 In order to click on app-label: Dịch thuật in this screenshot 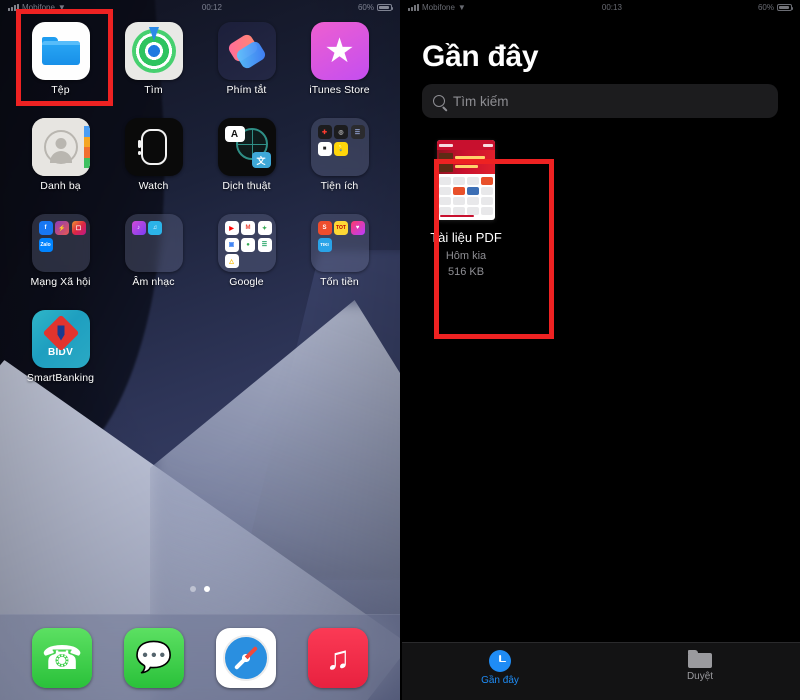, I will do `click(246, 186)`.